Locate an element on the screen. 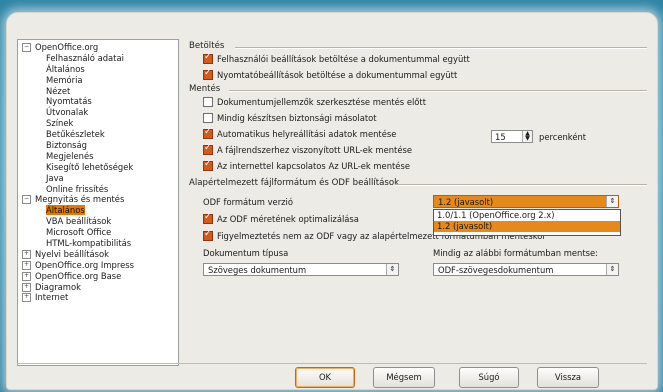 This screenshot has height=392, width=663. always-save-label: Mindig az alábbi formátumban mentse: is located at coordinates (515, 253).